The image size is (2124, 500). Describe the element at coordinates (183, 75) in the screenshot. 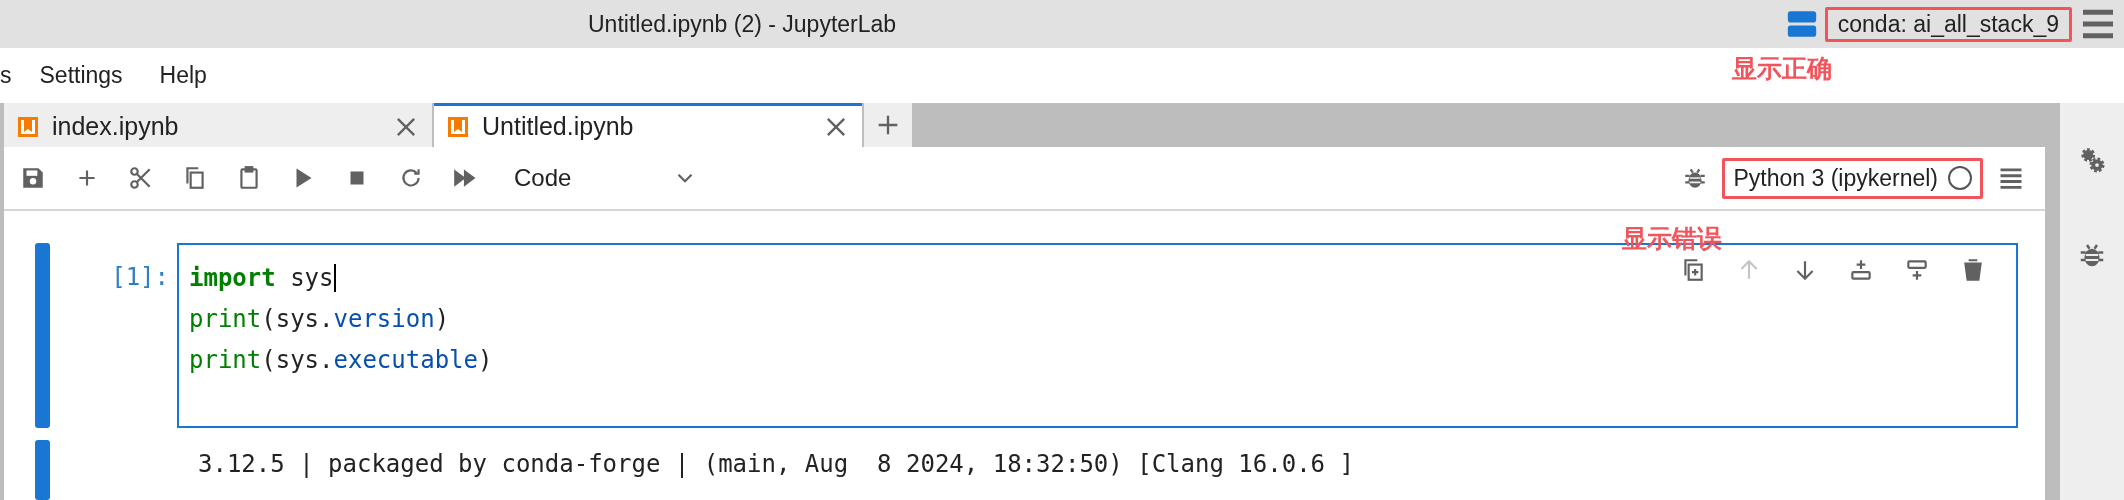

I see `menu-item: Help` at that location.